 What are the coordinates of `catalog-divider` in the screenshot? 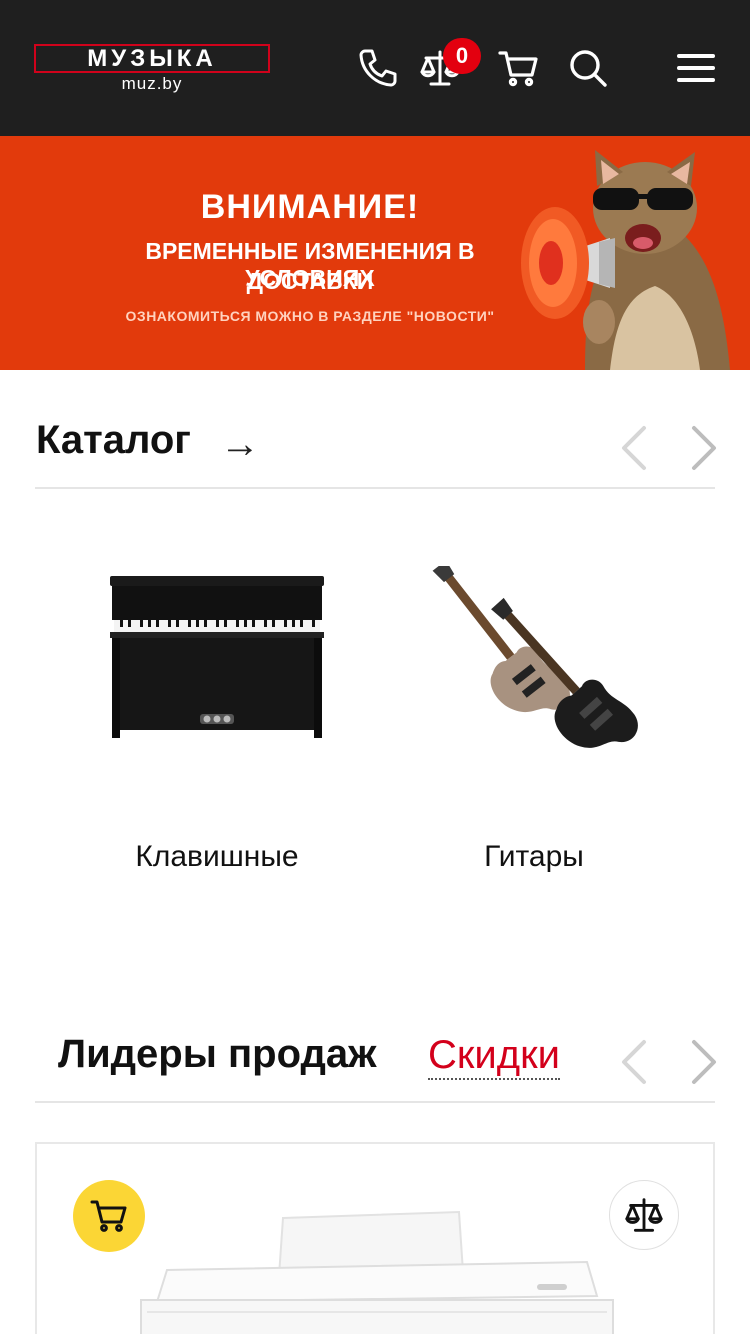 It's located at (375, 488).